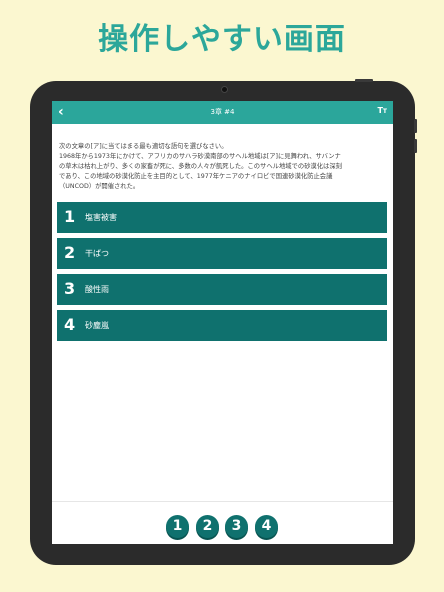 This screenshot has height=592, width=444. Describe the element at coordinates (222, 522) in the screenshot. I see `answer-bar: 1 2 3 4` at that location.